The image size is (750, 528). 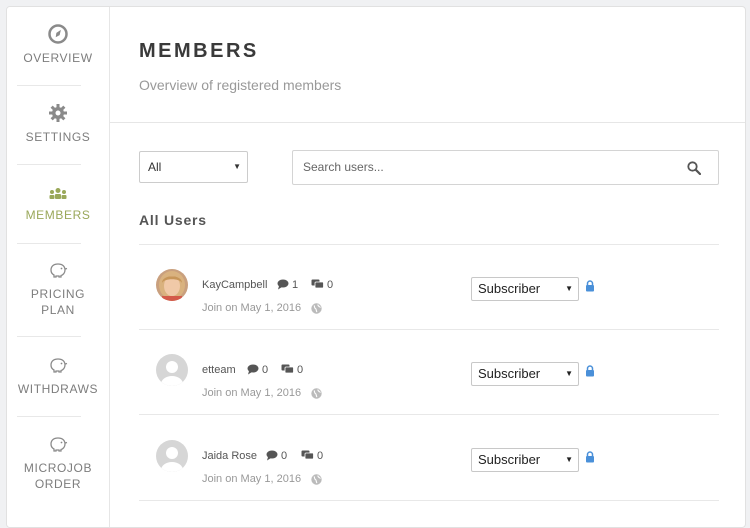 What do you see at coordinates (193, 167) in the screenshot?
I see `role-filter-select: All ▼` at bounding box center [193, 167].